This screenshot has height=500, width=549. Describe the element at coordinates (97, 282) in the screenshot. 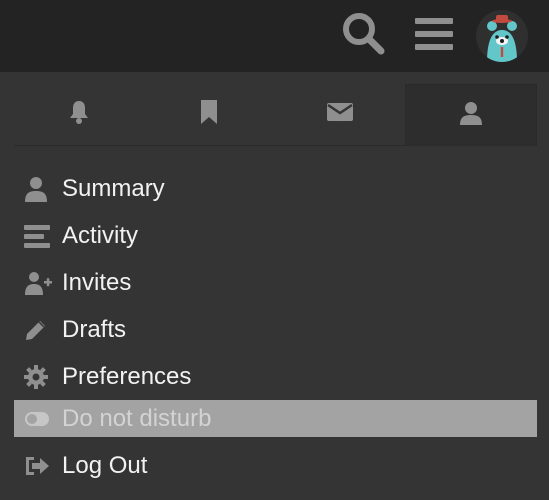

I see `menu-item-label: Invites` at that location.